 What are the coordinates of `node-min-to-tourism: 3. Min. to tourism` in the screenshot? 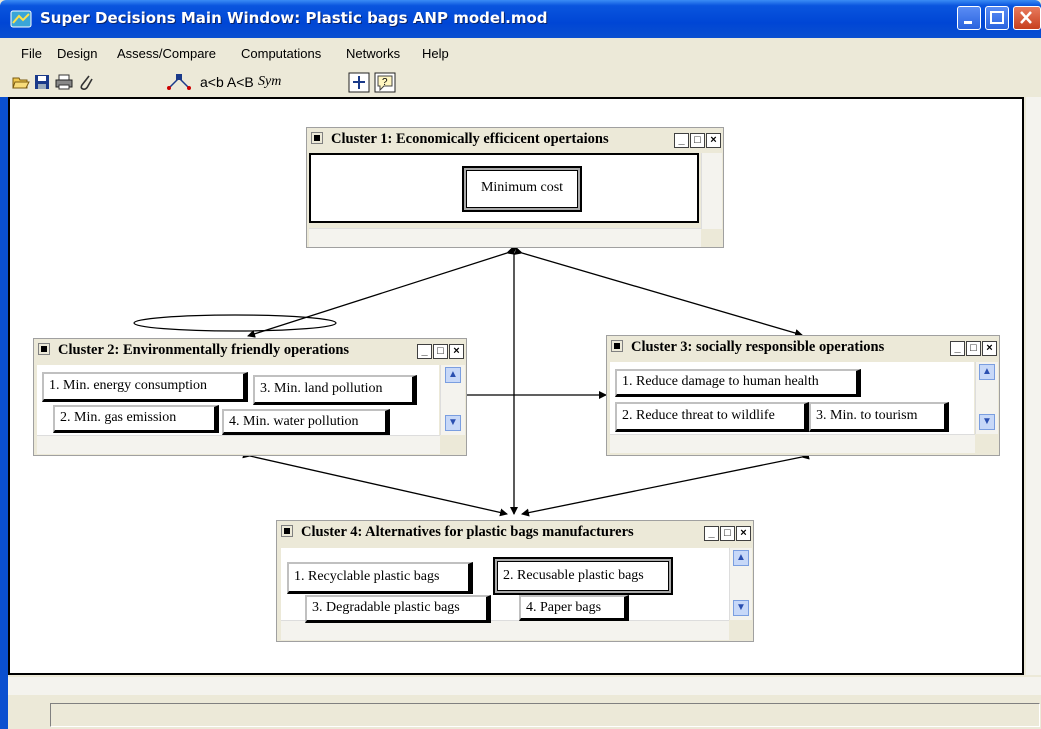 It's located at (879, 417).